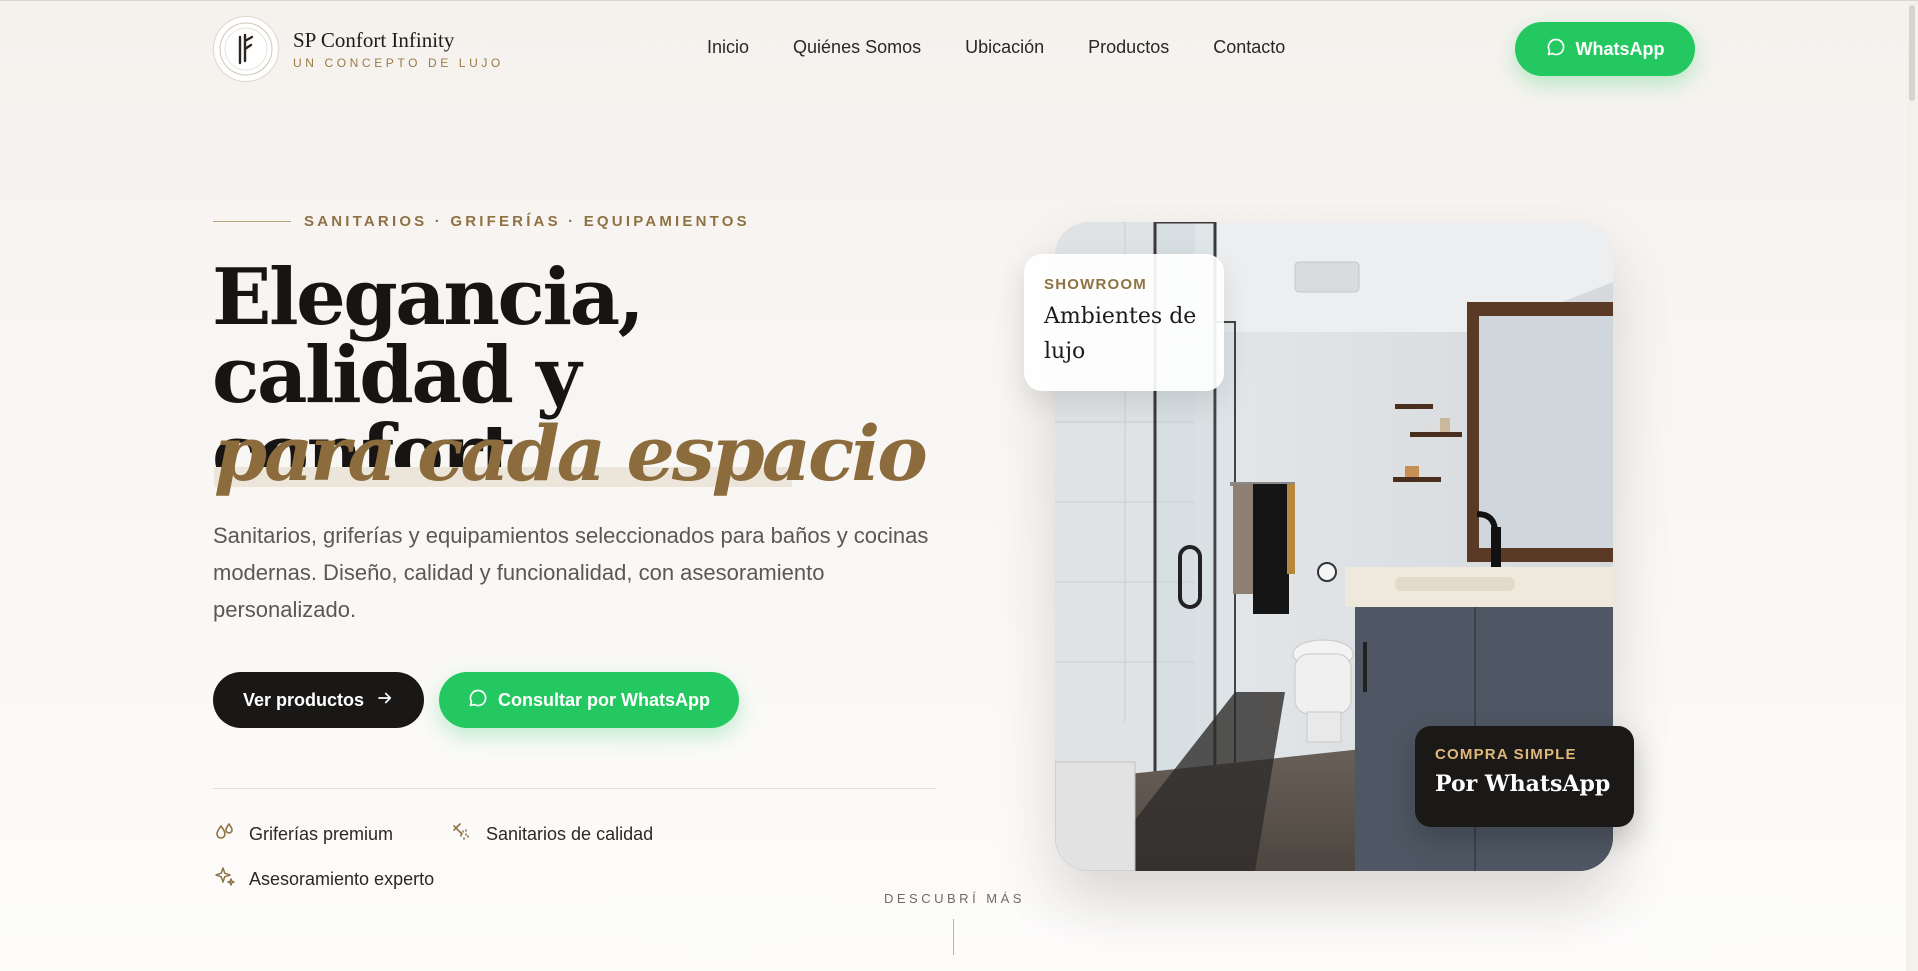 The image size is (1918, 971). What do you see at coordinates (857, 47) in the screenshot?
I see `nav-quienes-somos: Quiénes Somos` at bounding box center [857, 47].